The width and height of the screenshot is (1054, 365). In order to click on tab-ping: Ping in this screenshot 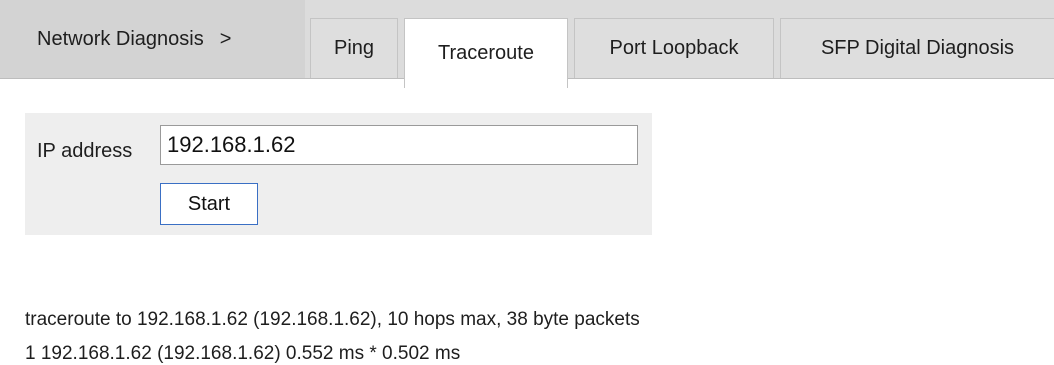, I will do `click(354, 48)`.